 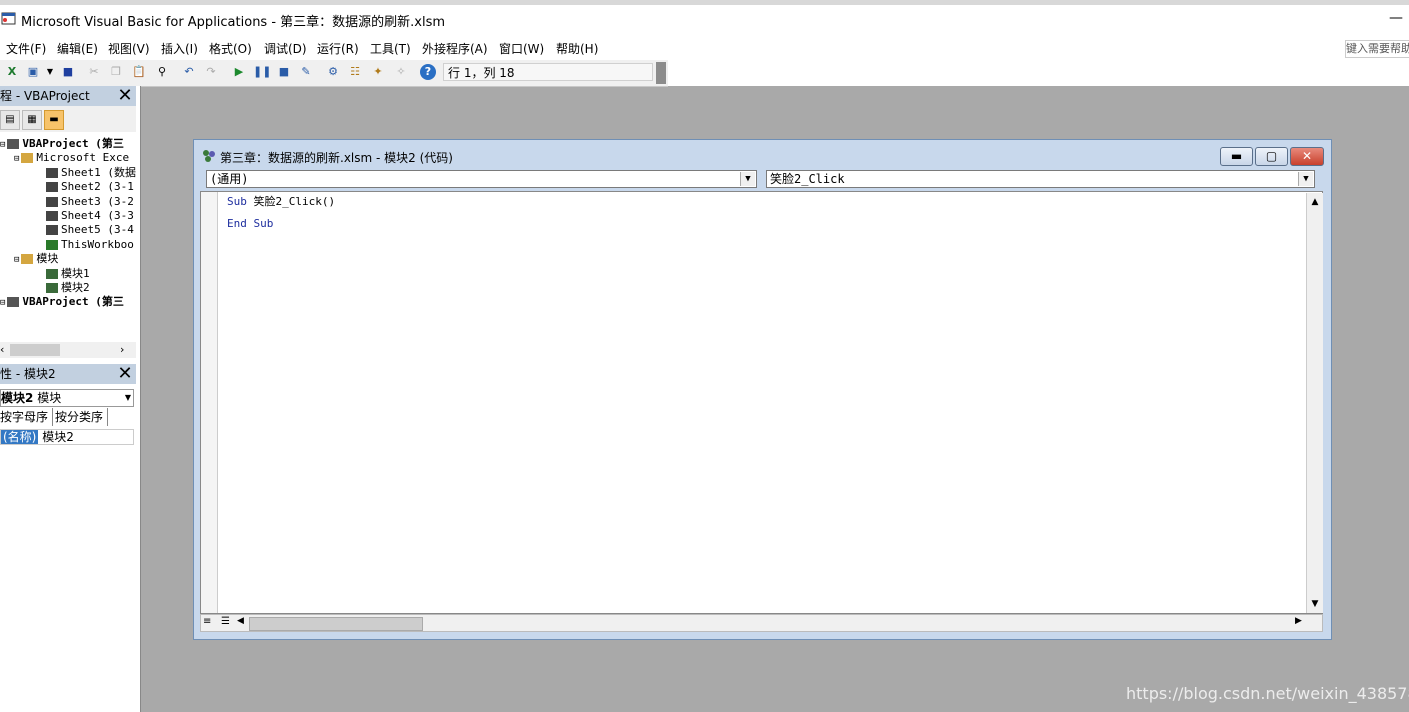 What do you see at coordinates (761, 623) in the screenshot?
I see `code-horizontal-scrollbar: ≡ ☰ ◀ ▶` at bounding box center [761, 623].